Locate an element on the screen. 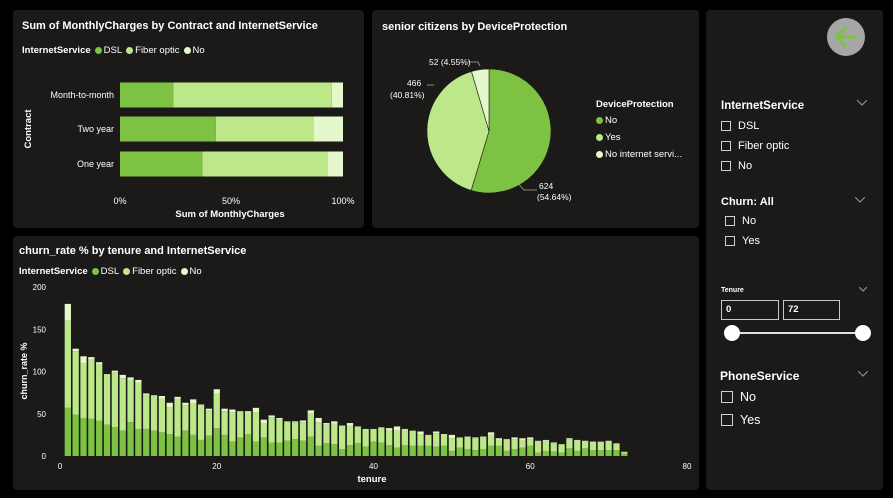 The width and height of the screenshot is (893, 498). slicer-option-phone-no: No is located at coordinates (738, 397).